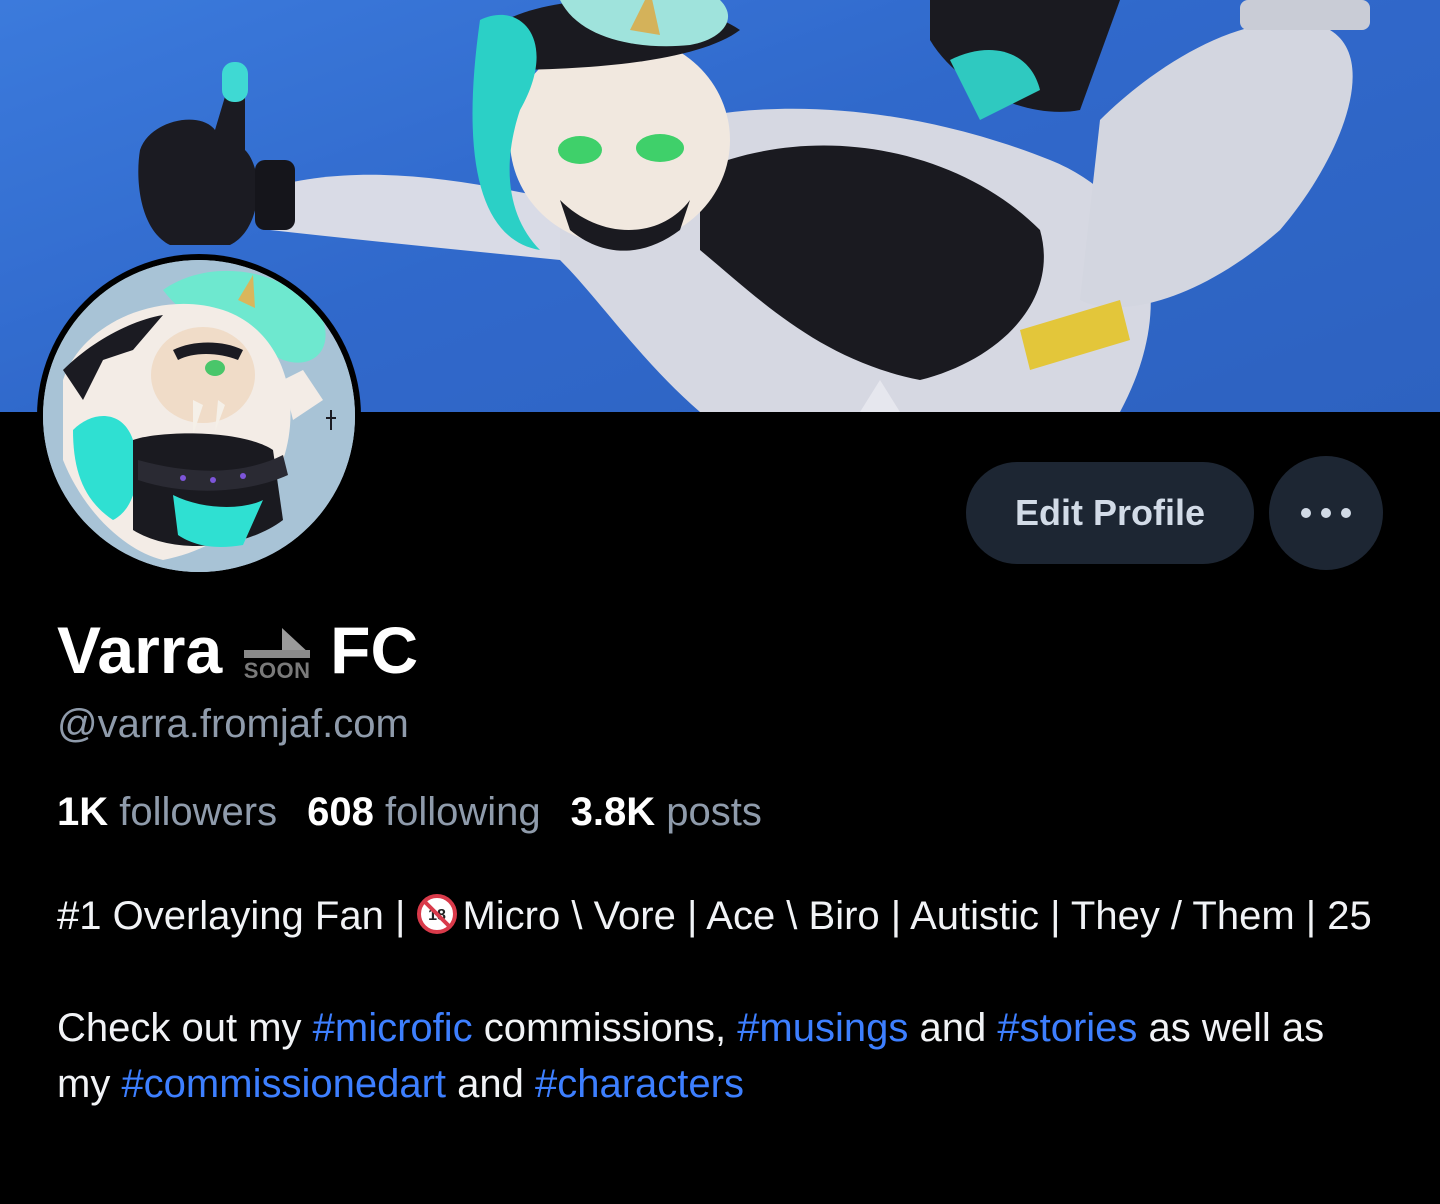  I want to click on avatar-illustration, so click(199, 416).